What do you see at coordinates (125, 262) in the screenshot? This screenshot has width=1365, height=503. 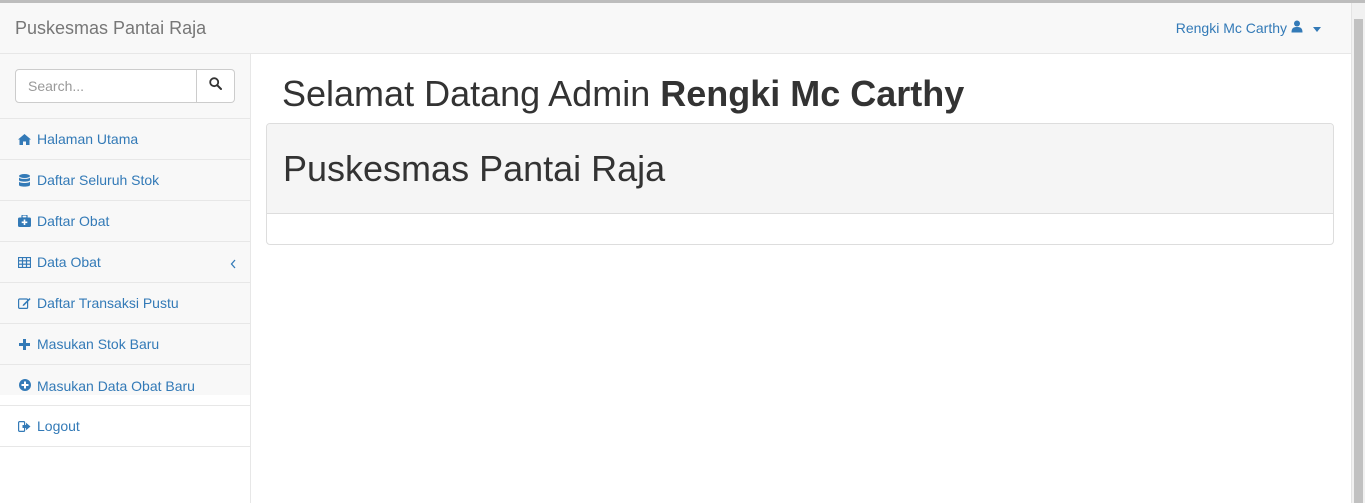 I see `sidebar-item-data-obat: Data Obat` at bounding box center [125, 262].